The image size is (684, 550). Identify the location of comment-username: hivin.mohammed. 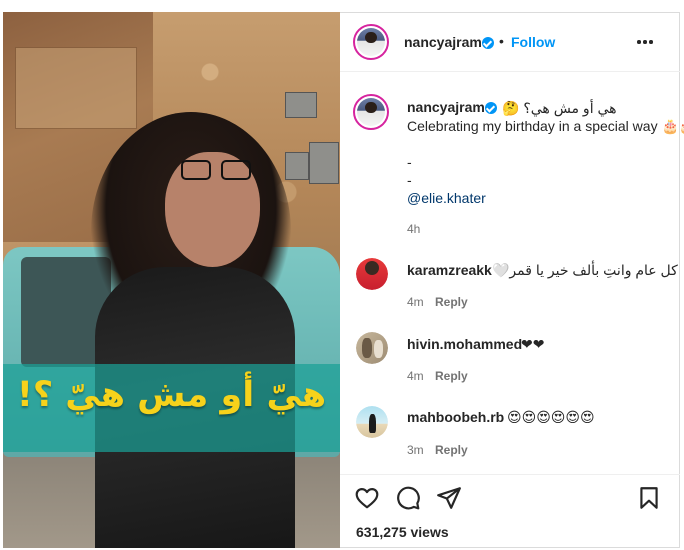
(464, 344).